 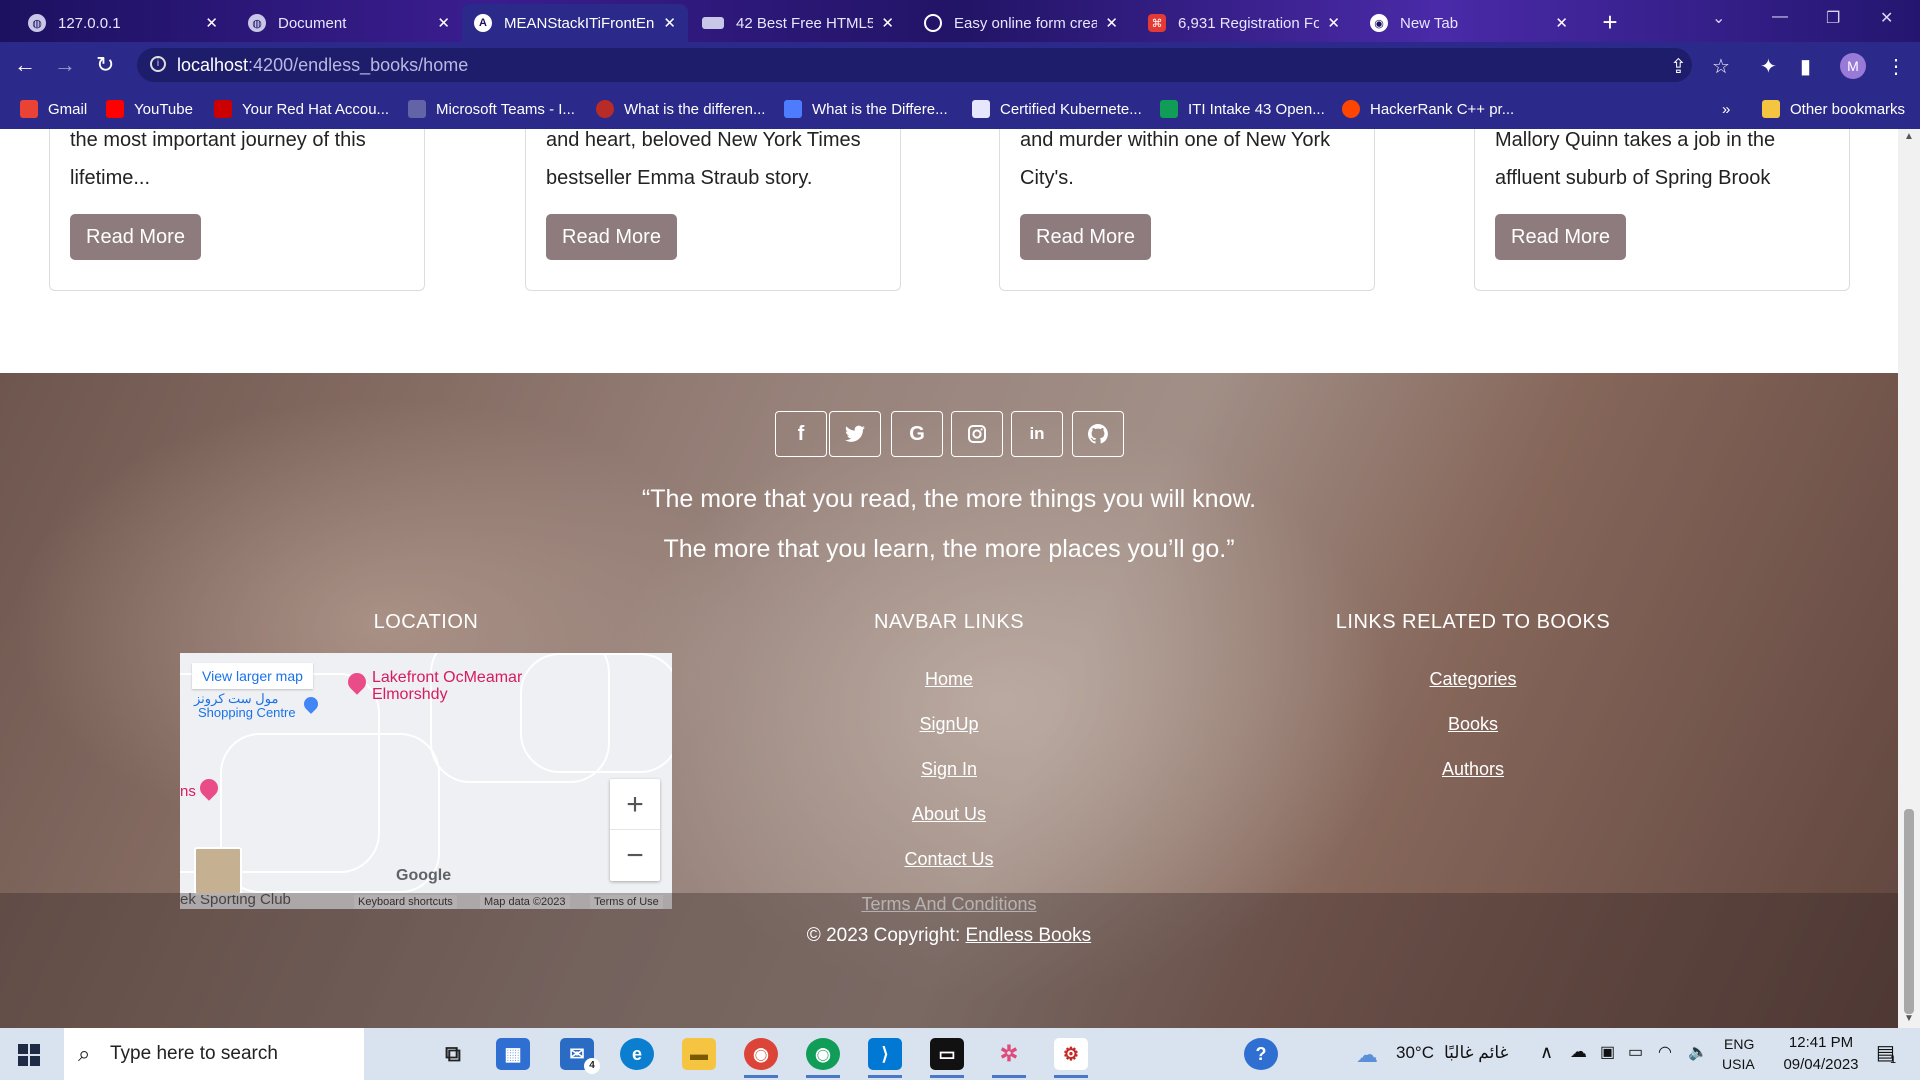 I want to click on new-tab-button: +, so click(x=1610, y=23).